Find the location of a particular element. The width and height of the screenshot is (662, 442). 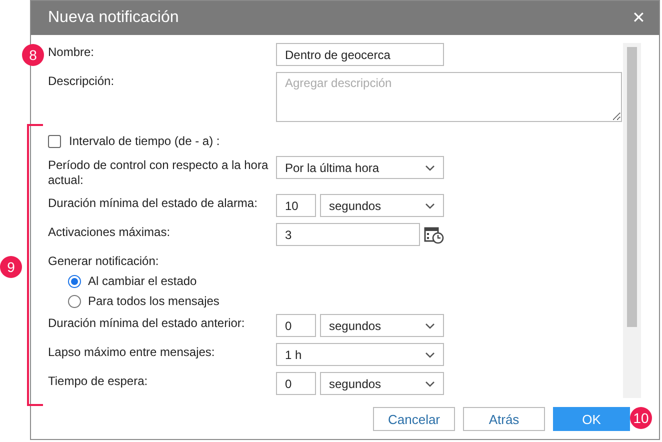

generate-label: Generar notificación: is located at coordinates (104, 261).